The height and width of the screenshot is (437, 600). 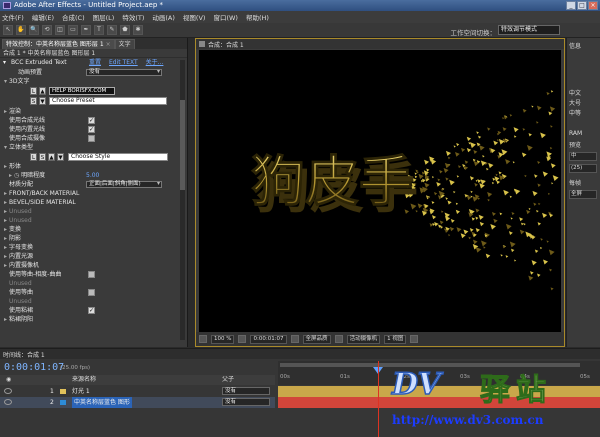 What do you see at coordinates (571, 5) in the screenshot?
I see `minimize-button: _` at bounding box center [571, 5].